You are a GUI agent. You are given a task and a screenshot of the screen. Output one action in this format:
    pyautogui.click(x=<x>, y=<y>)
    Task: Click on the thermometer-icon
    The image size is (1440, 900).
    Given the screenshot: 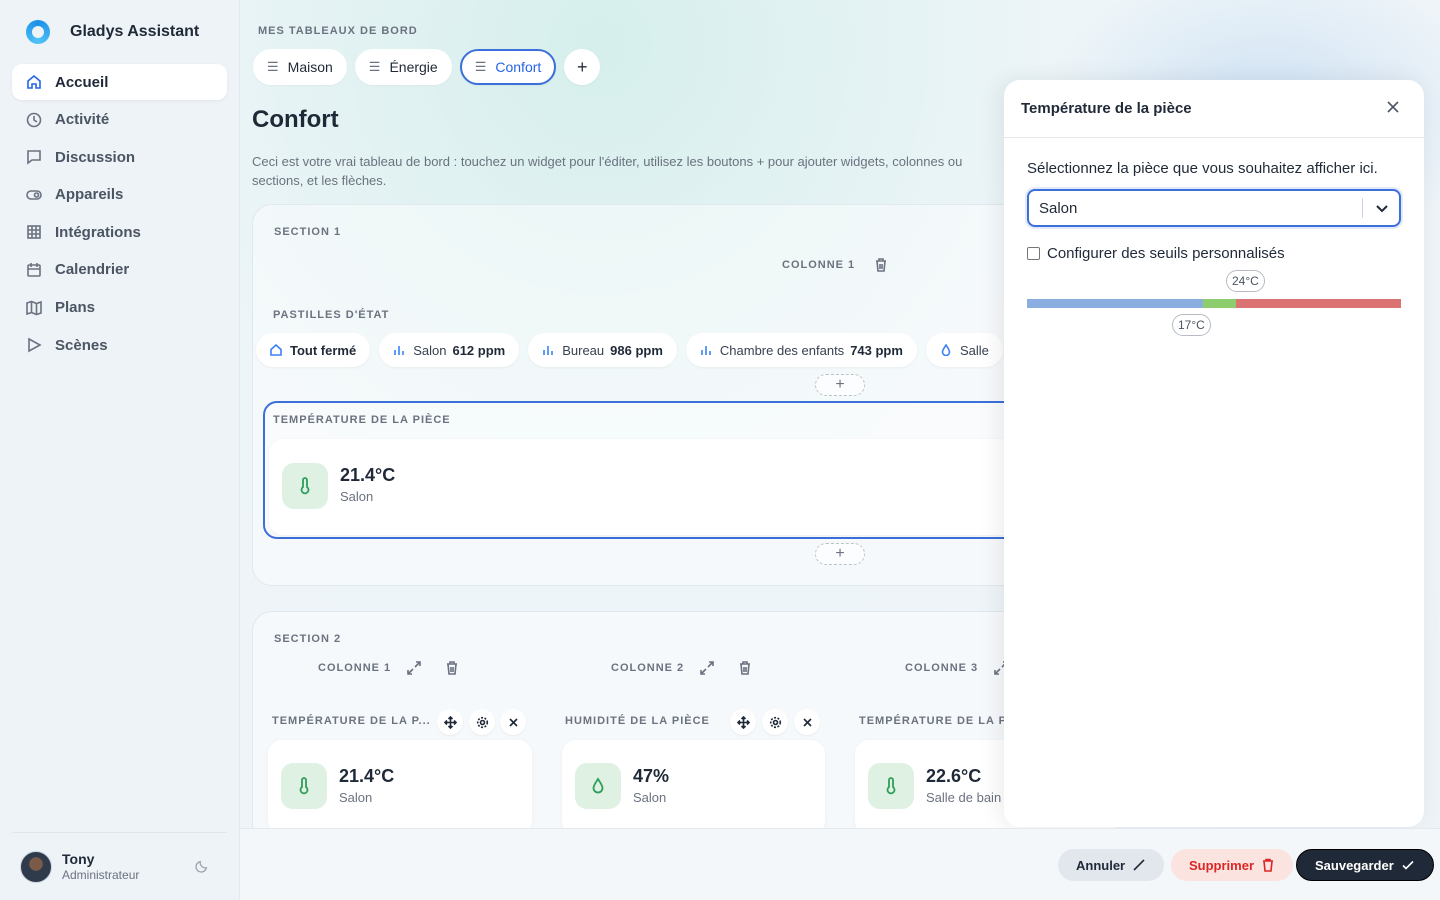 What is the action you would take?
    pyautogui.click(x=305, y=486)
    